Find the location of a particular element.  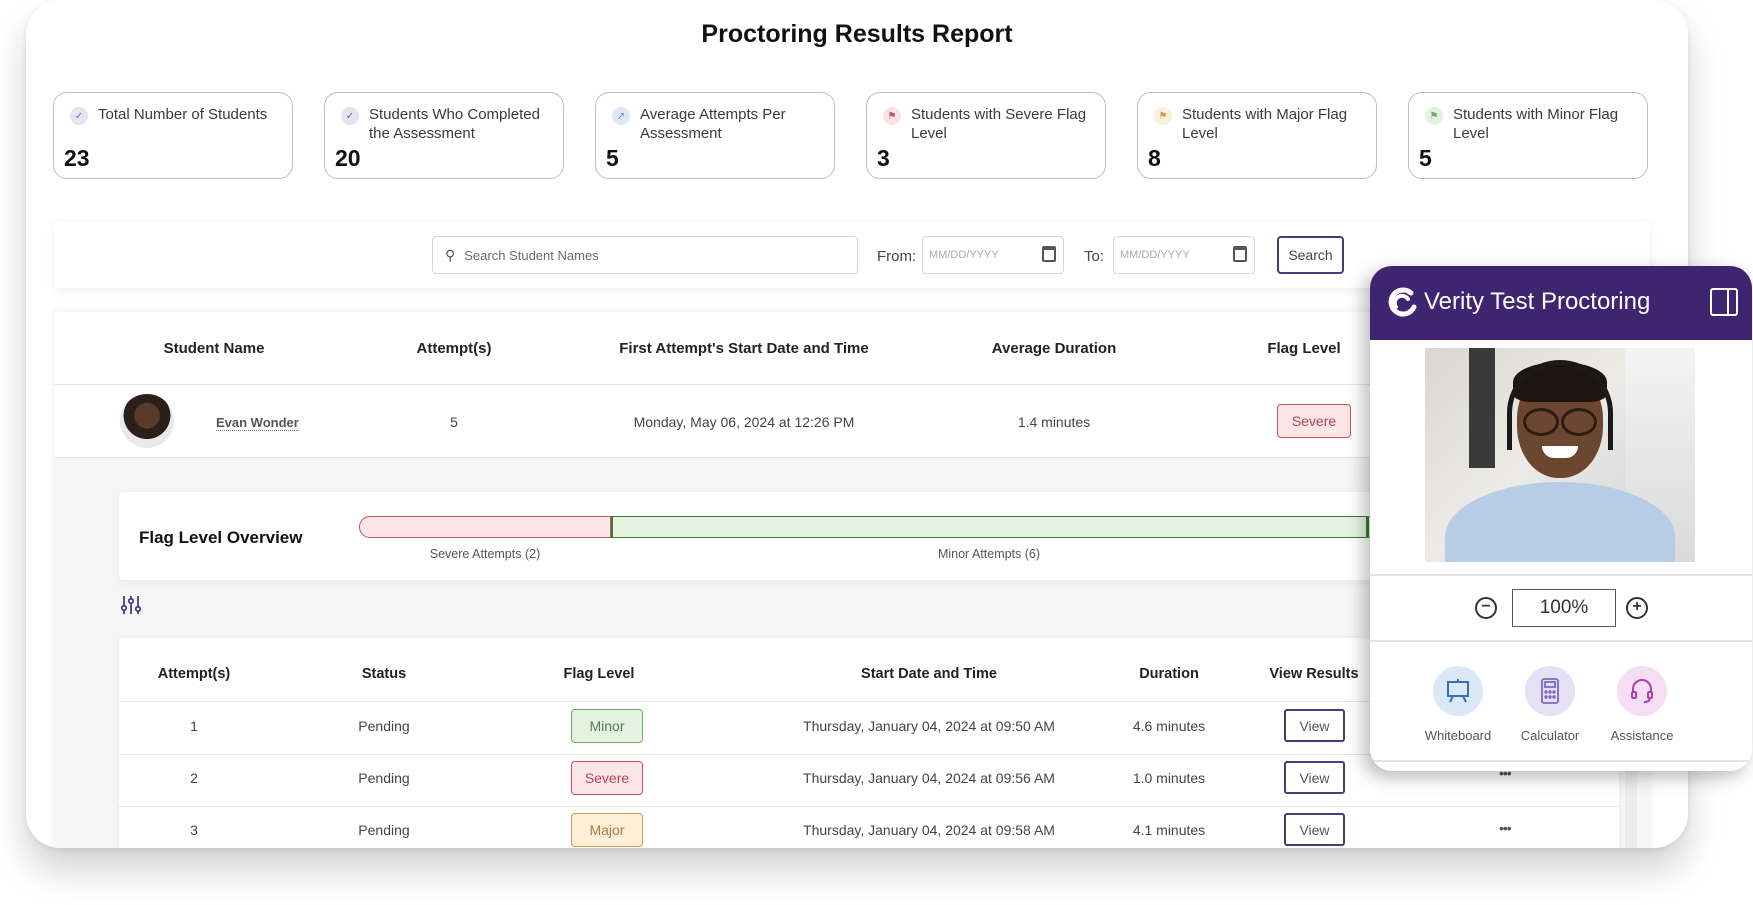

overview-title: Flag Level Overview is located at coordinates (221, 537).